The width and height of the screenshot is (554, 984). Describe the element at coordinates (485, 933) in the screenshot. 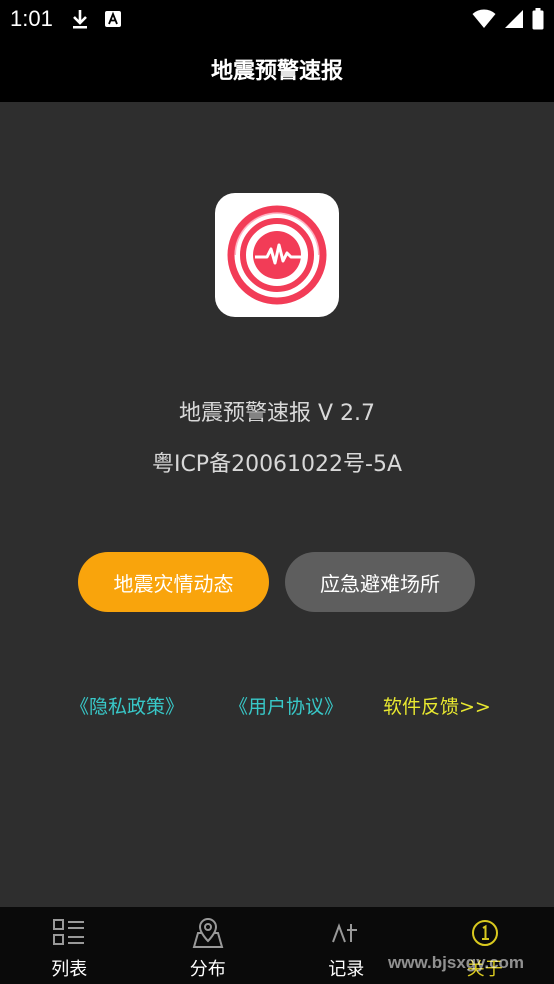

I see `info-icon` at that location.